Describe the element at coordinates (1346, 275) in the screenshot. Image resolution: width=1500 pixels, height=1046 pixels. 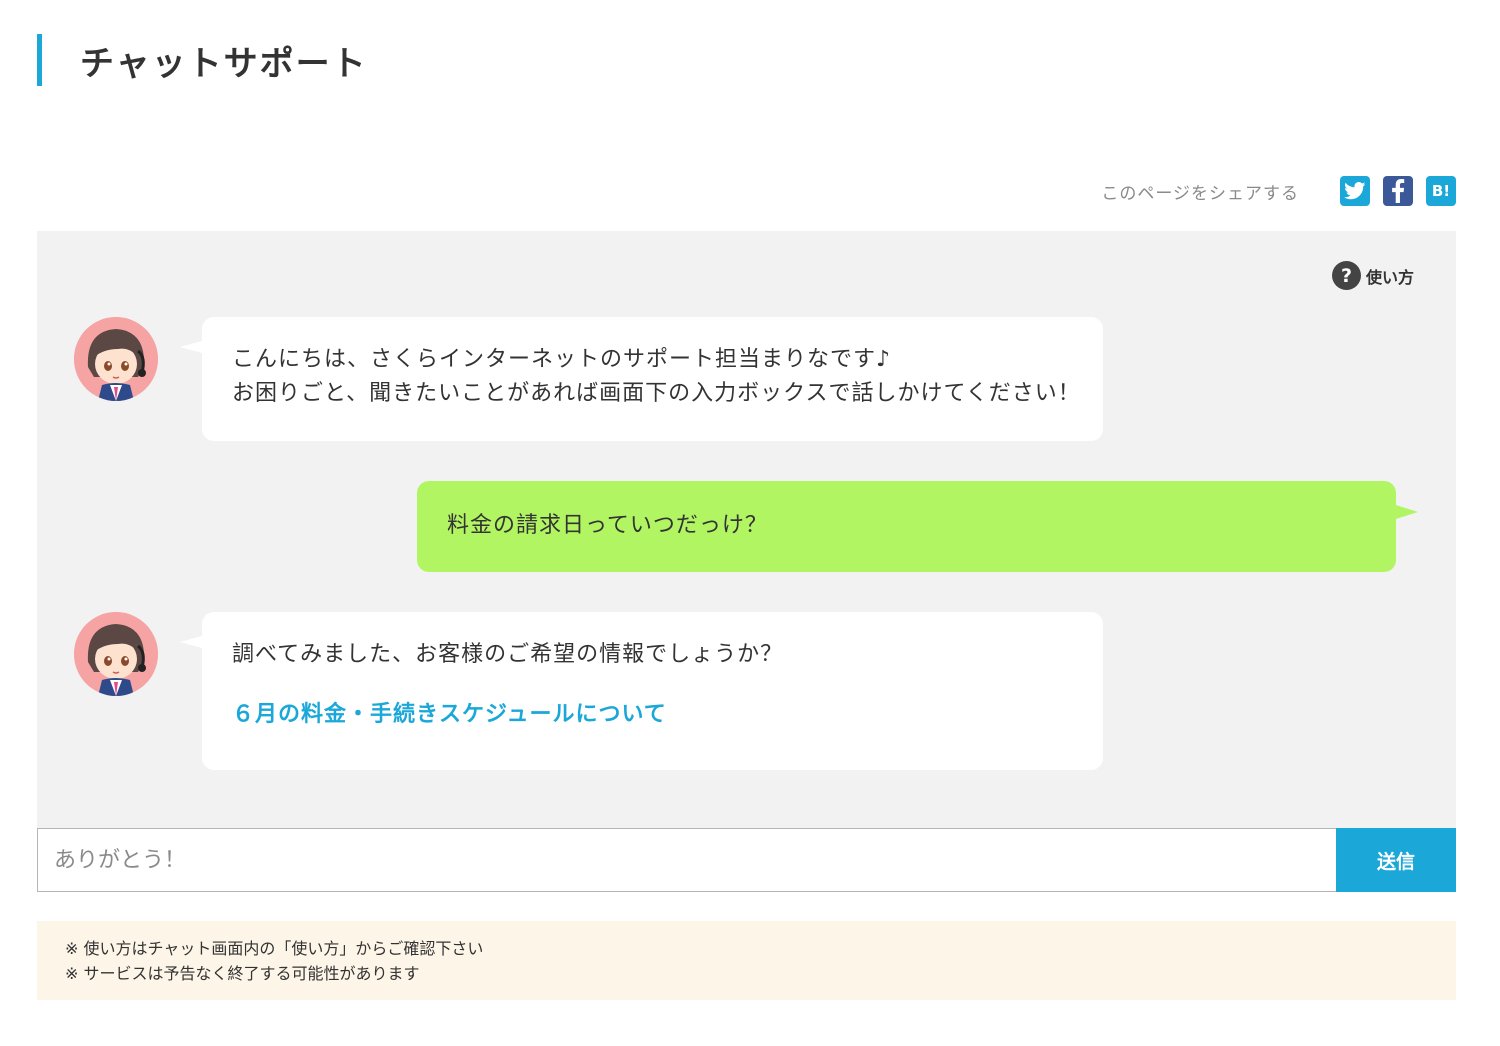
I see `question-circle-icon: ?` at that location.